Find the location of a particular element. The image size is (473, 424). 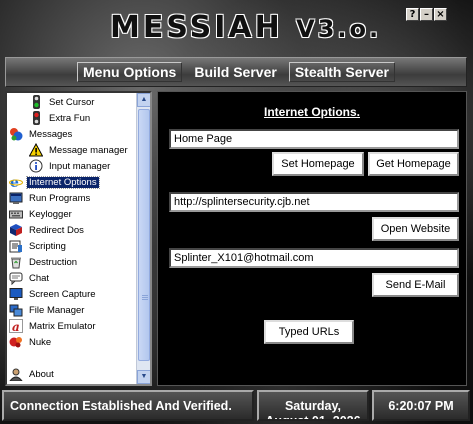

nav-bar: Menu Options Build Server Stealth Server is located at coordinates (236, 72).